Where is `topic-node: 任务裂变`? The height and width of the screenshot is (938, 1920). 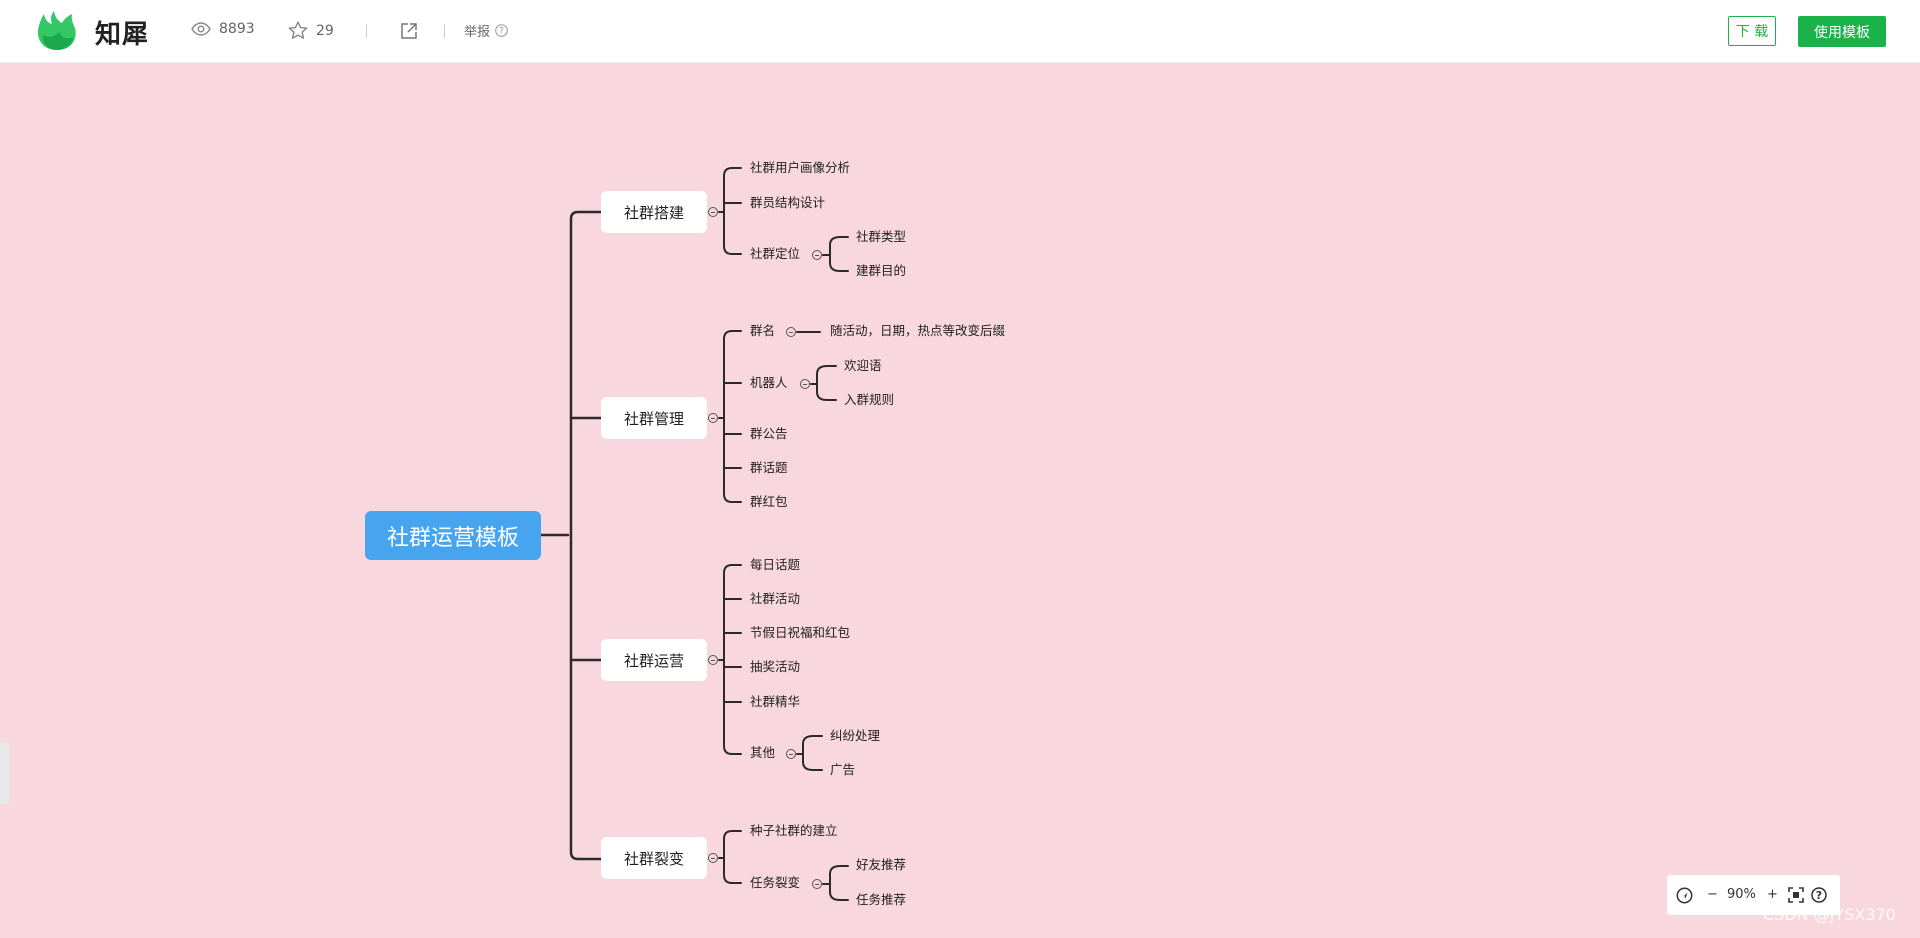
topic-node: 任务裂变 is located at coordinates (775, 883).